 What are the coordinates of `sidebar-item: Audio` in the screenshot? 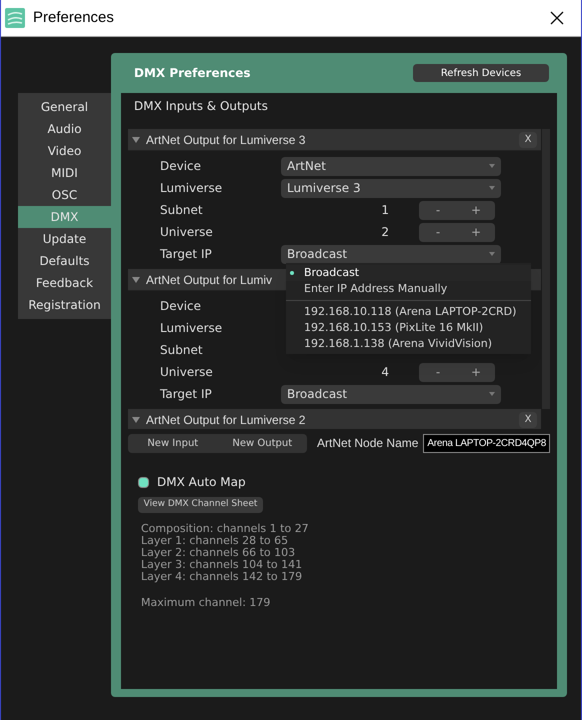 It's located at (64, 129).